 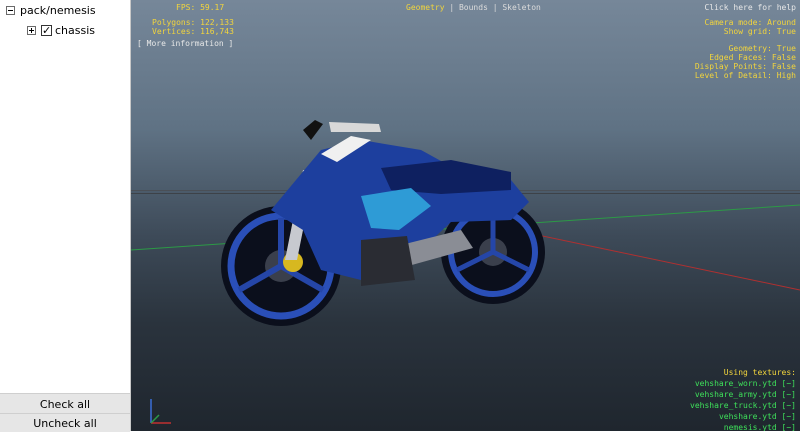 I want to click on tree-item-chassis: ✓ chassis, so click(x=61, y=30).